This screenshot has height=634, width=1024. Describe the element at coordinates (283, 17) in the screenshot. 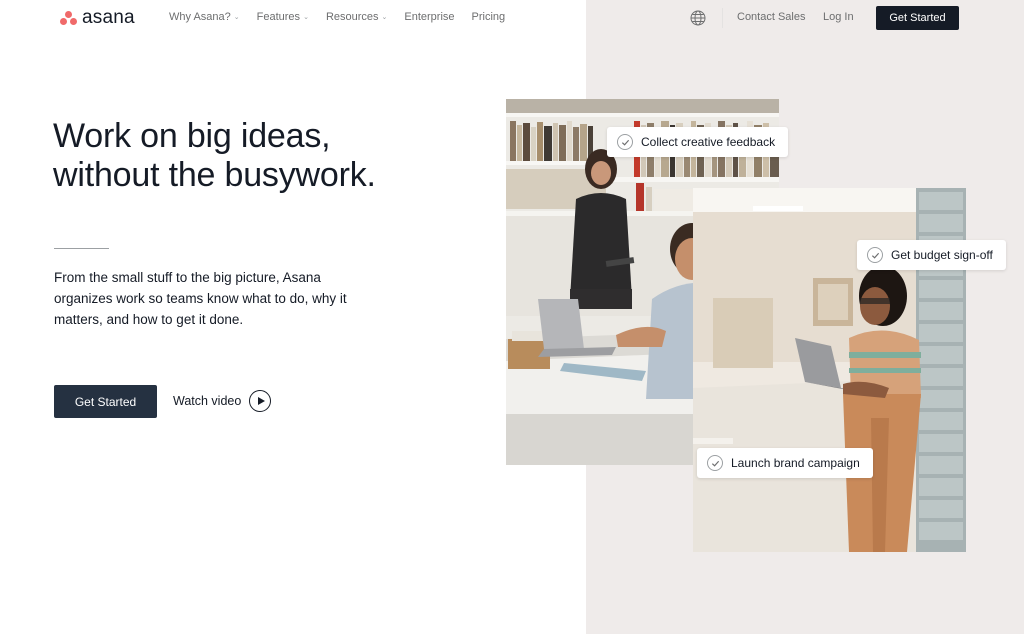

I see `nav-item-features: Features ⌄` at that location.